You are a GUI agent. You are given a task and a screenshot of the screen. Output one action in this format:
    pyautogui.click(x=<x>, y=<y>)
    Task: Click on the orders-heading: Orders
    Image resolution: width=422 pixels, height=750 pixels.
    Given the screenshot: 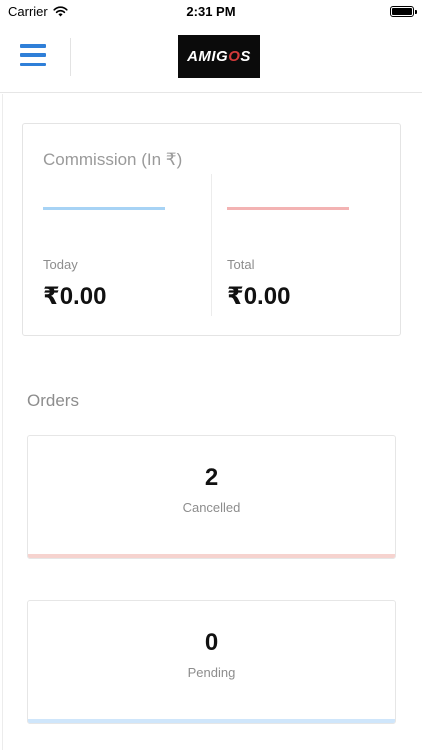 What is the action you would take?
    pyautogui.click(x=53, y=400)
    